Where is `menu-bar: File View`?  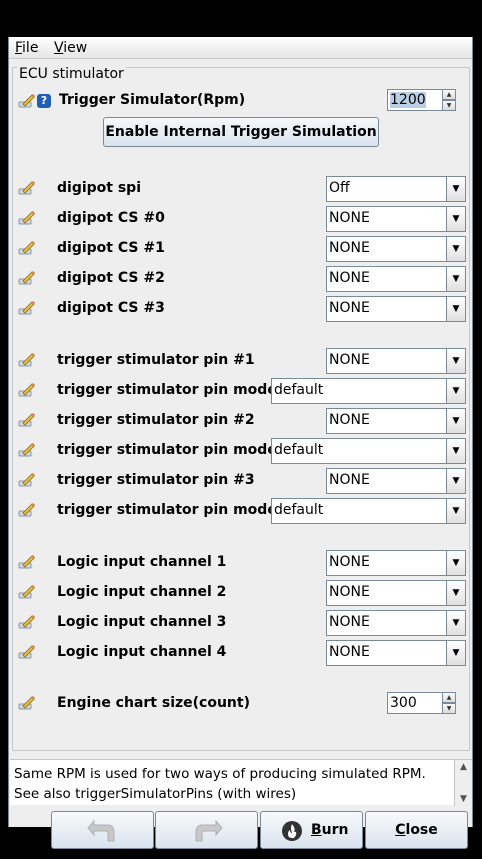
menu-bar: File View is located at coordinates (240, 48).